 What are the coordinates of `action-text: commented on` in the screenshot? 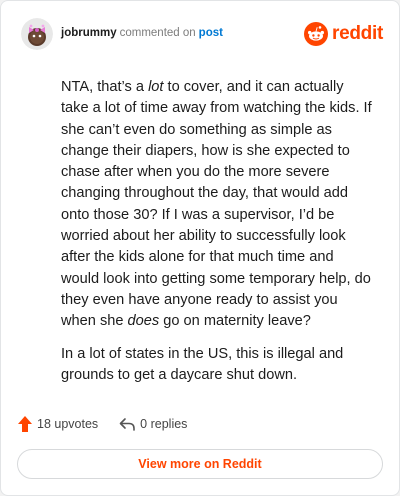 It's located at (157, 33).